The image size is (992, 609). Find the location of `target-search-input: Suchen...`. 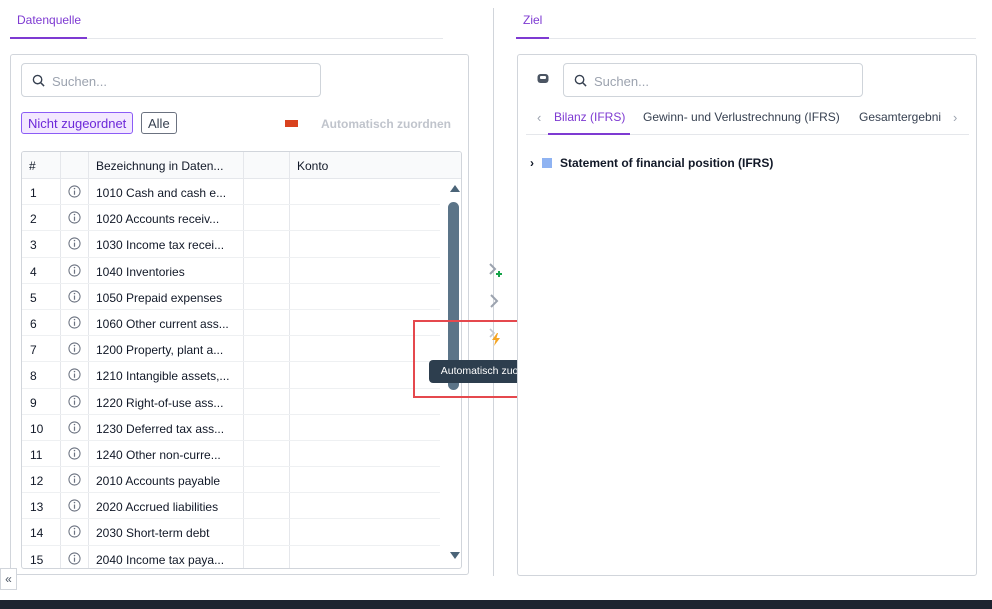

target-search-input: Suchen... is located at coordinates (713, 80).